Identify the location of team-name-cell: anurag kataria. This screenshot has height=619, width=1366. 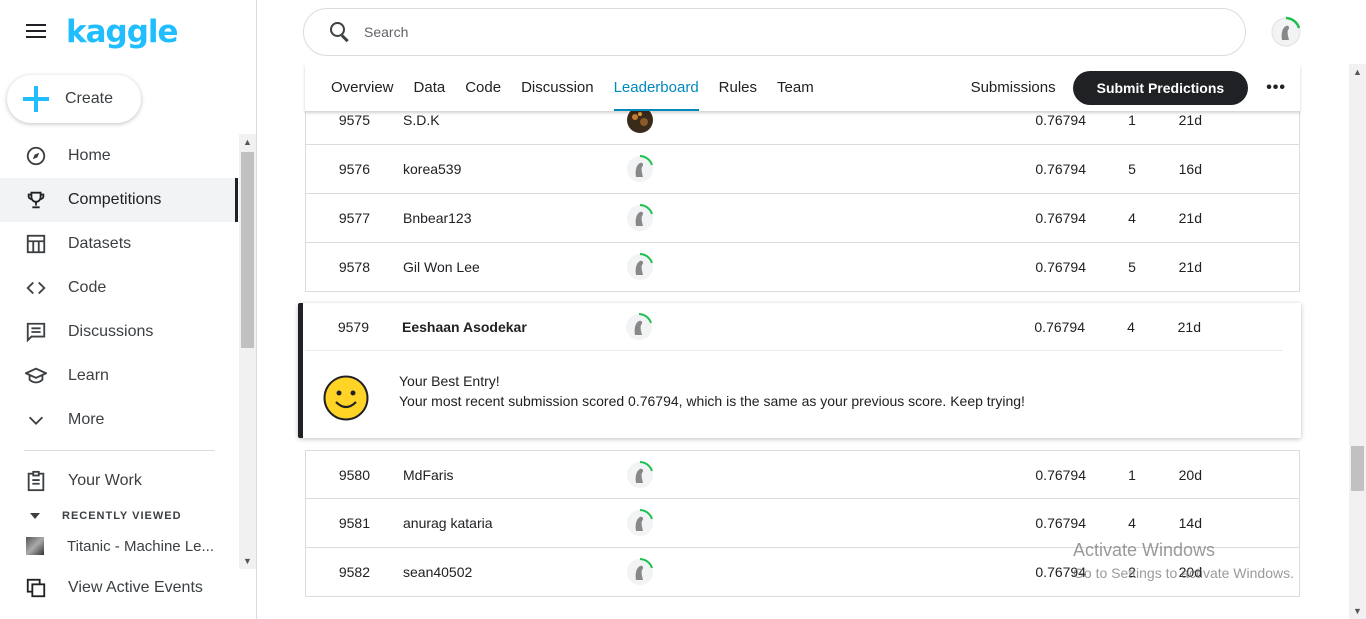
(514, 523).